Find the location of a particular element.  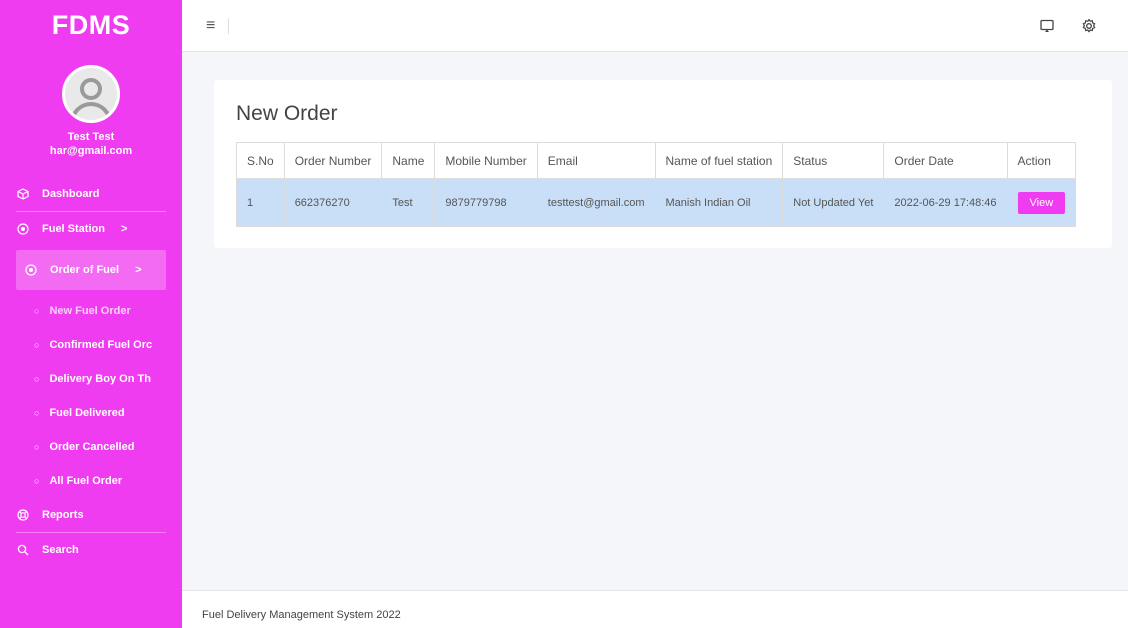

brand-logo: FDMS is located at coordinates (91, 25).